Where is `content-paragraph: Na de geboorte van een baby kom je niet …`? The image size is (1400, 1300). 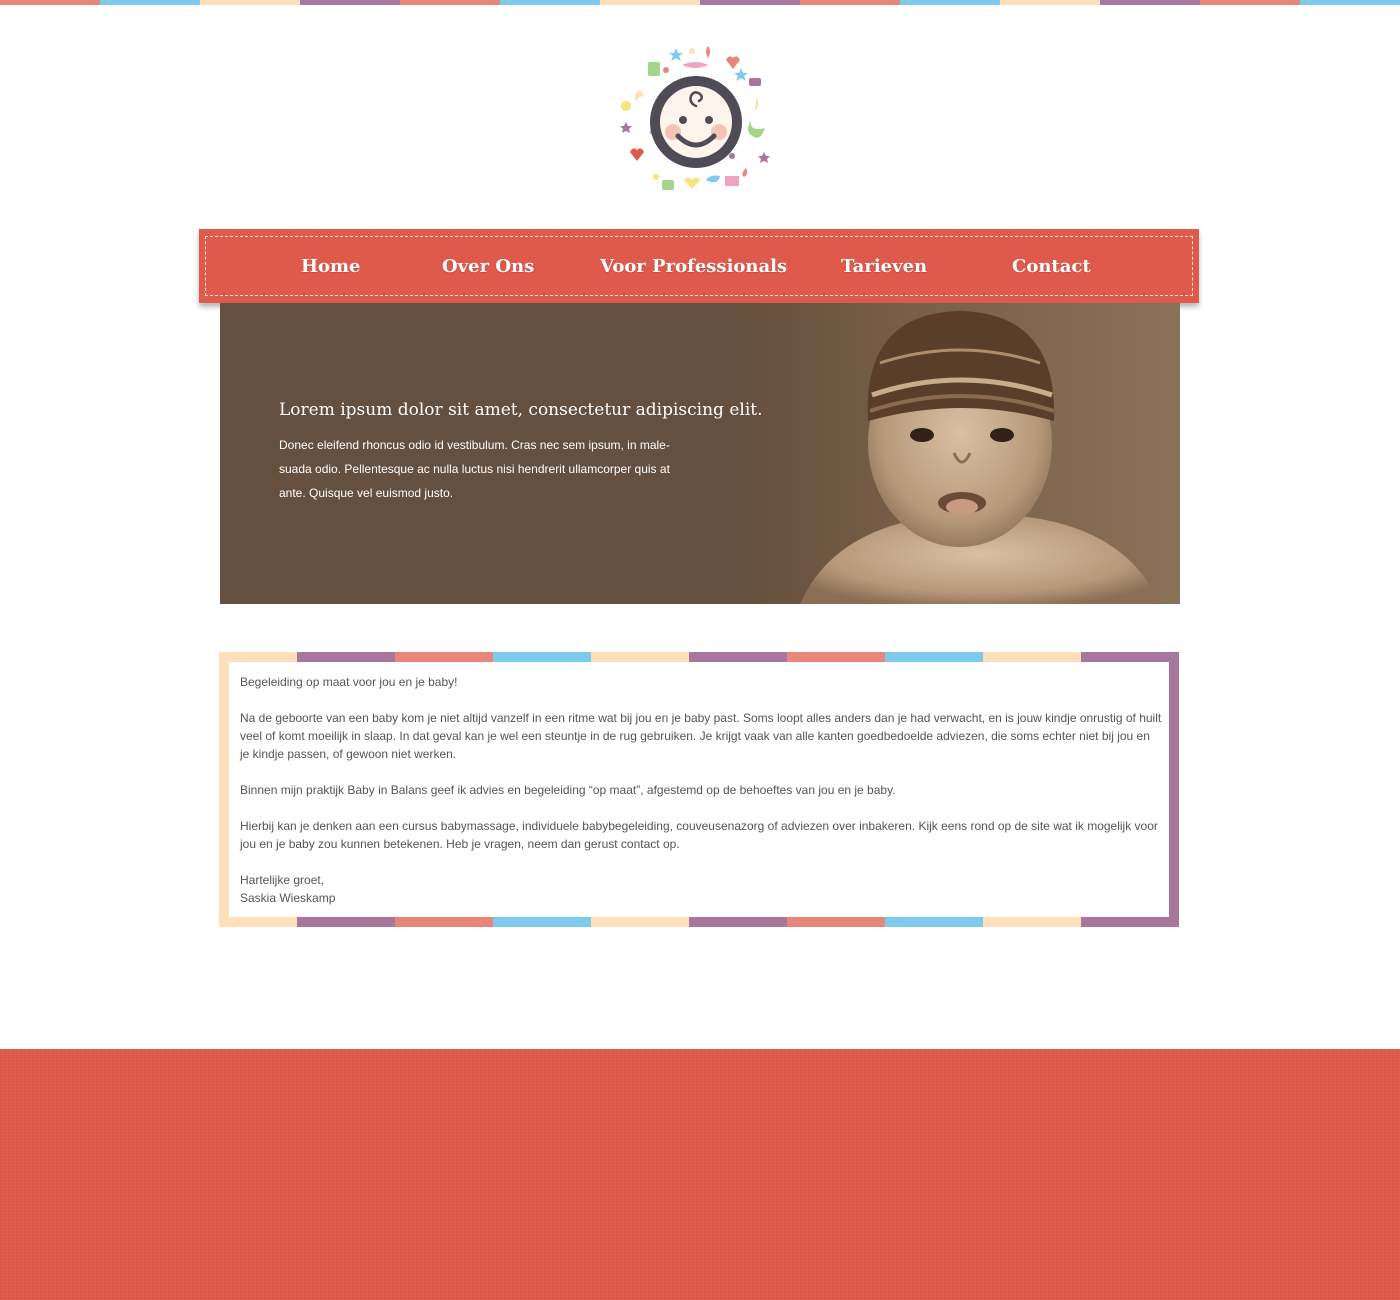
content-paragraph: Na de geboorte van een baby kom je niet … is located at coordinates (701, 736).